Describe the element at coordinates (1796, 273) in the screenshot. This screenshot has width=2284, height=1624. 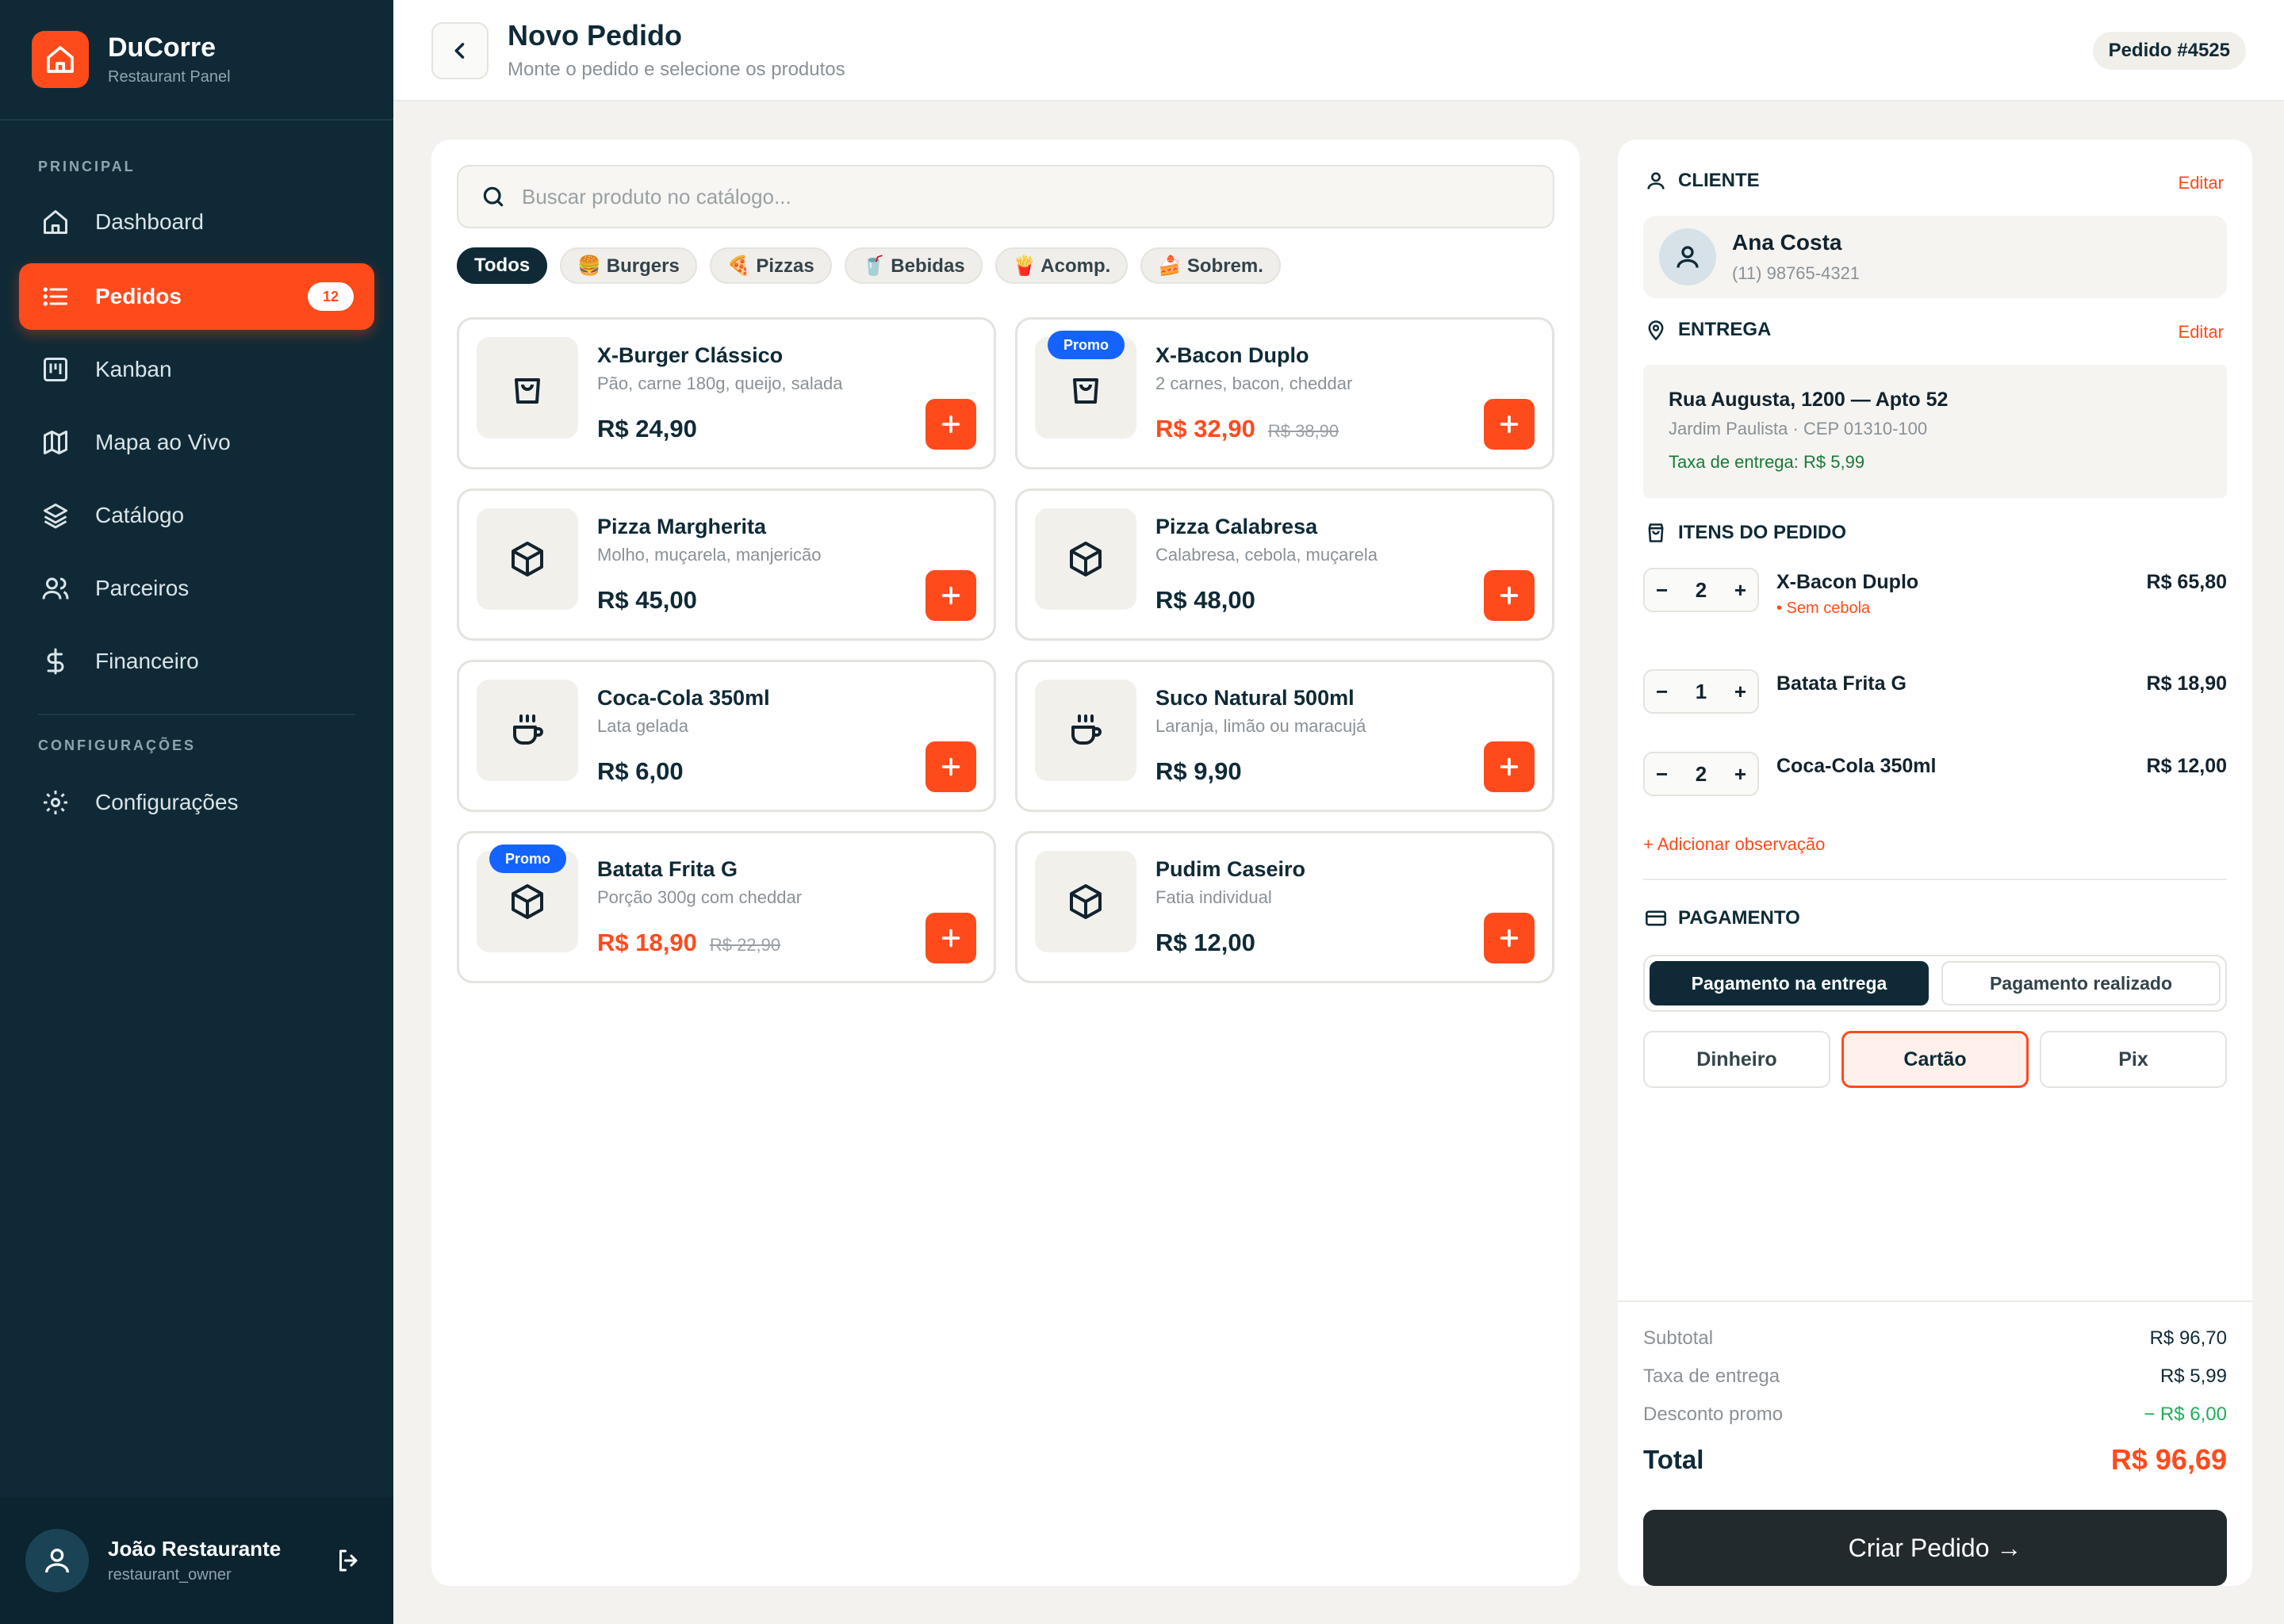
I see `client-phone: (11) 98765-4321` at that location.